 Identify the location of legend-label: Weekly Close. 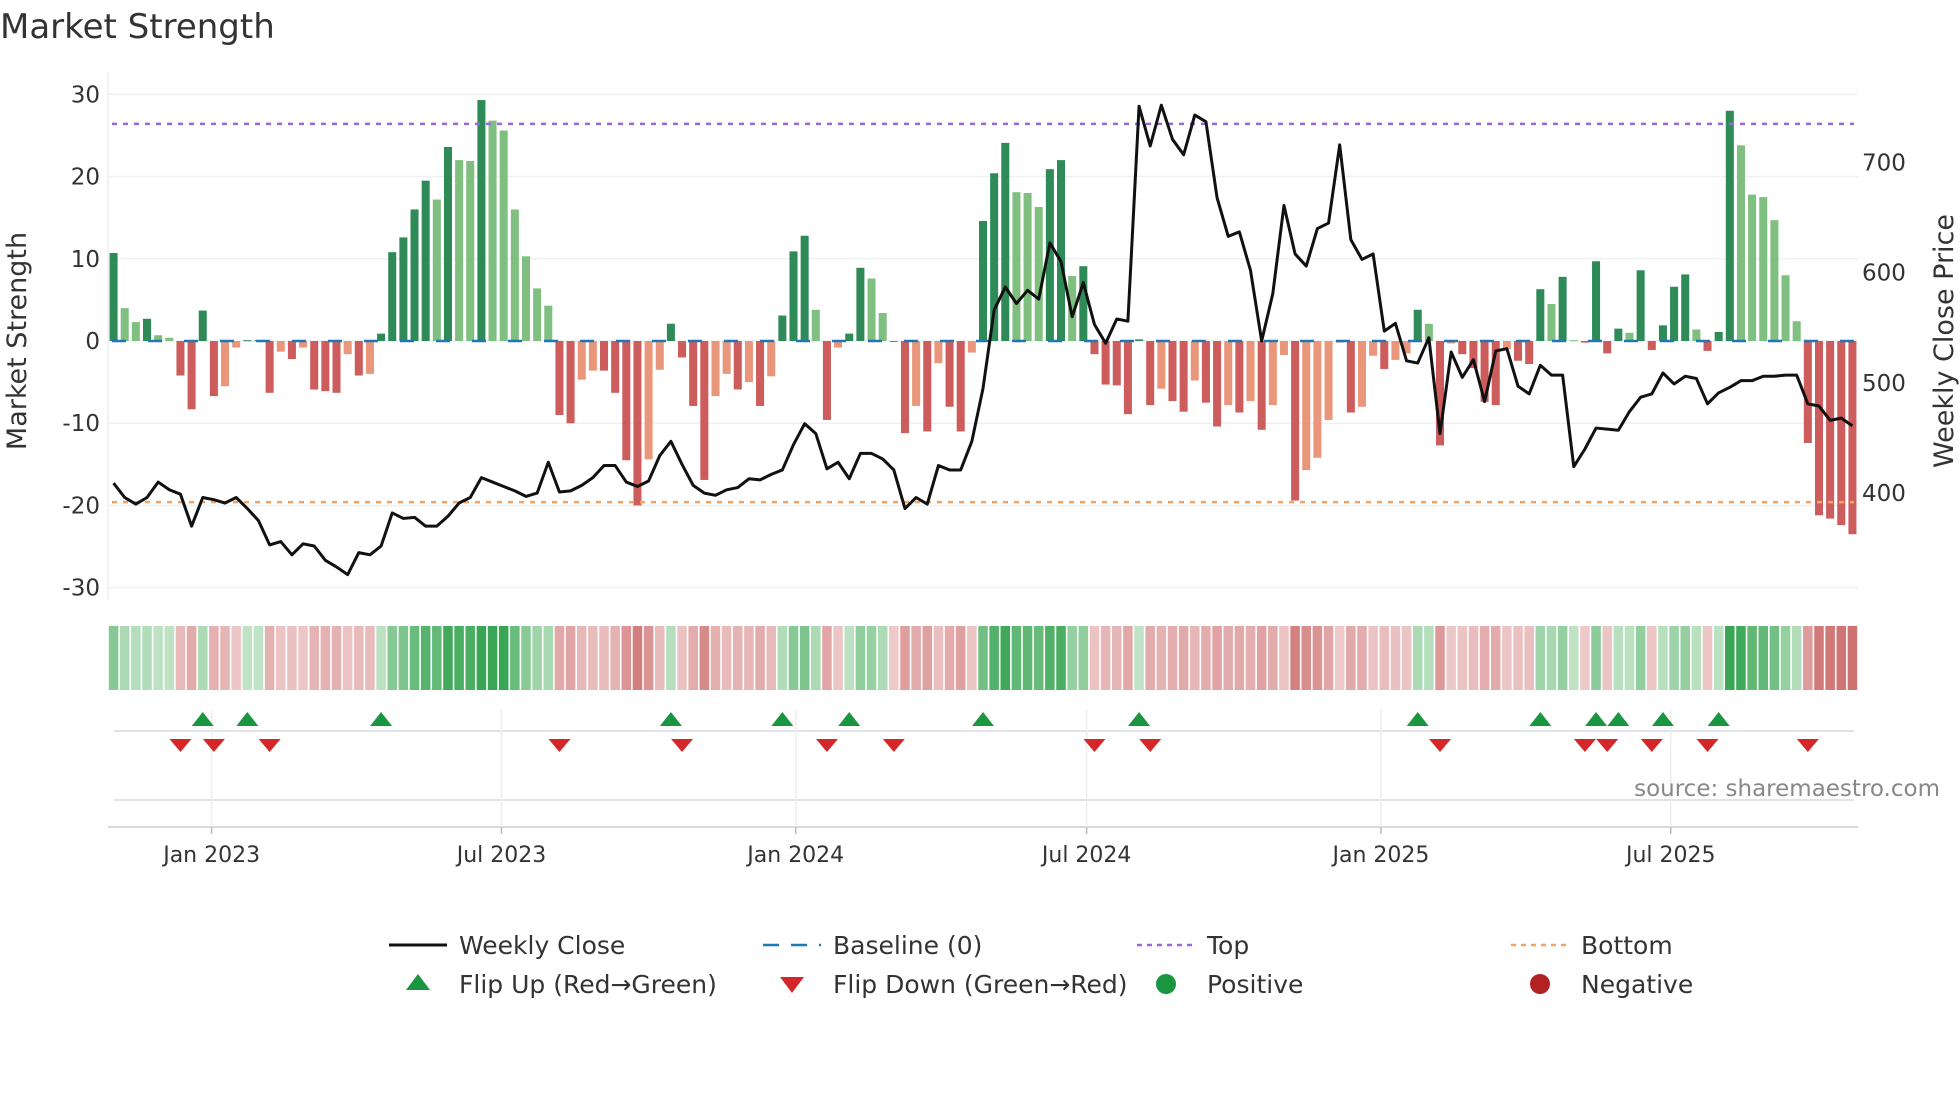
(542, 945).